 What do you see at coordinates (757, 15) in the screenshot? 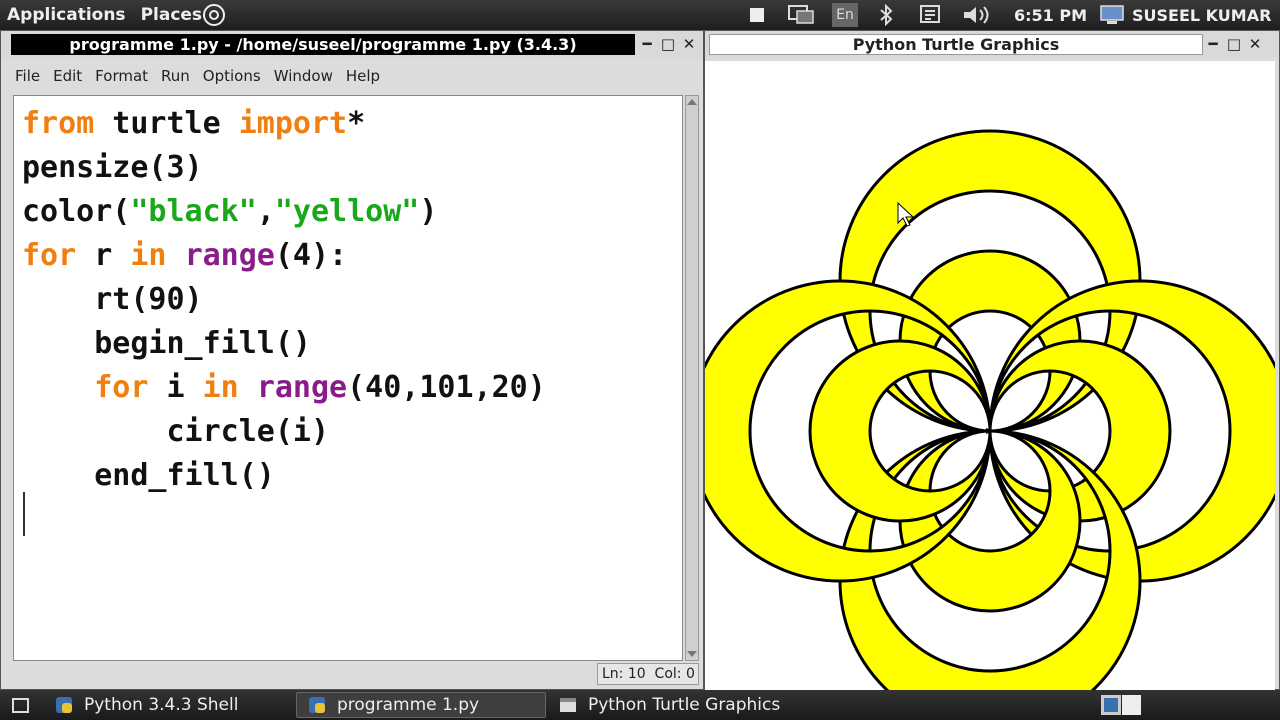
I see `stop-icon` at bounding box center [757, 15].